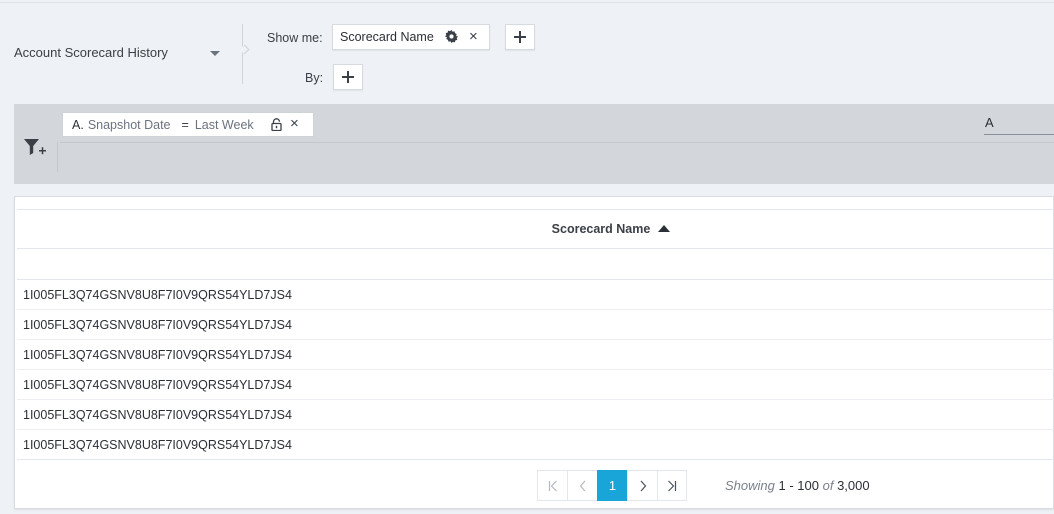 The height and width of the screenshot is (514, 1054). Describe the element at coordinates (295, 38) in the screenshot. I see `show-me-label: Show me:` at that location.